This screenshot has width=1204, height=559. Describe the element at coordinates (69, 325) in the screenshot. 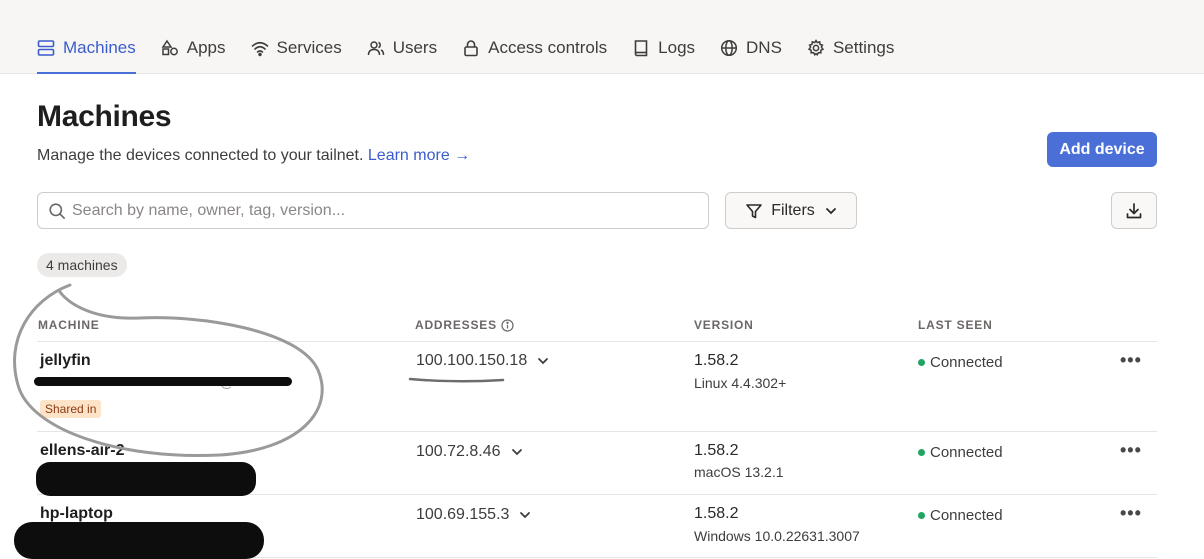

I see `column-header-machine: MACHINE` at that location.